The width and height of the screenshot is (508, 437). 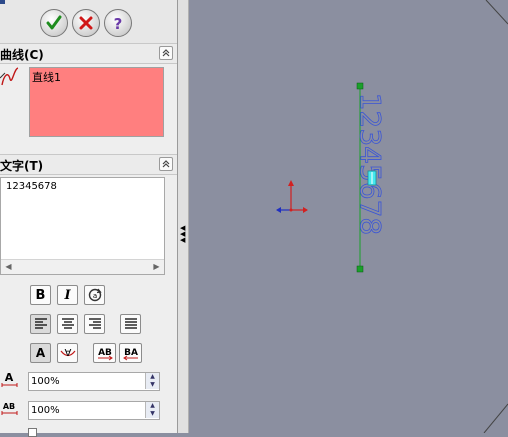 I want to click on justify-button, so click(x=130, y=324).